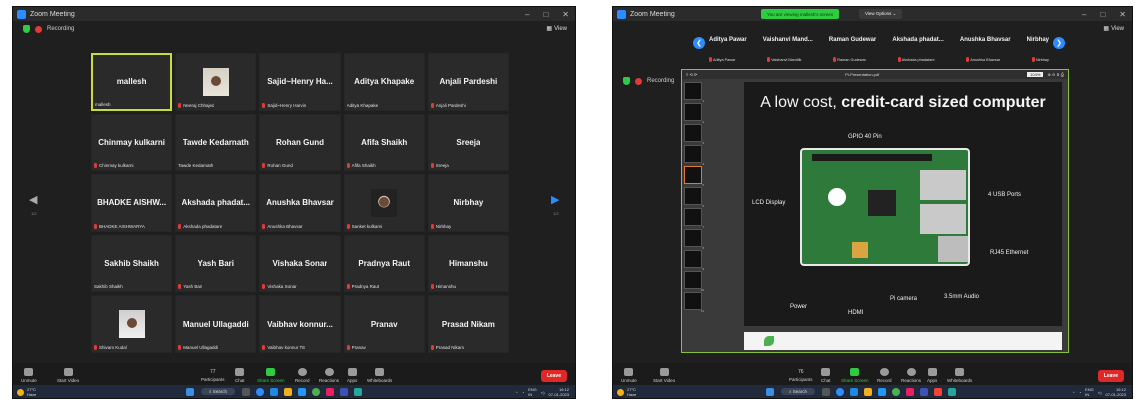 This screenshot has width=1142, height=403. I want to click on participant-tile: Sreeja Sreeja, so click(468, 142).